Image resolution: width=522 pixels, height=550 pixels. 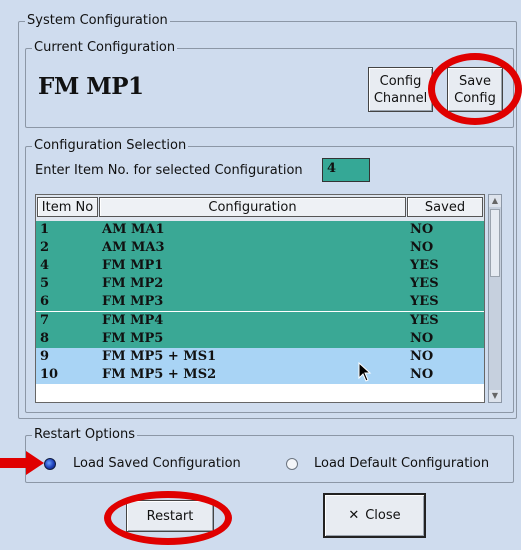 I want to click on current-configuration-title: Current Configuration, so click(x=105, y=48).